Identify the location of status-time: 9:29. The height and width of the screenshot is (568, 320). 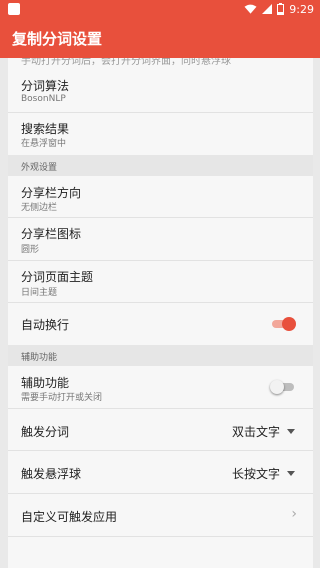
(301, 9).